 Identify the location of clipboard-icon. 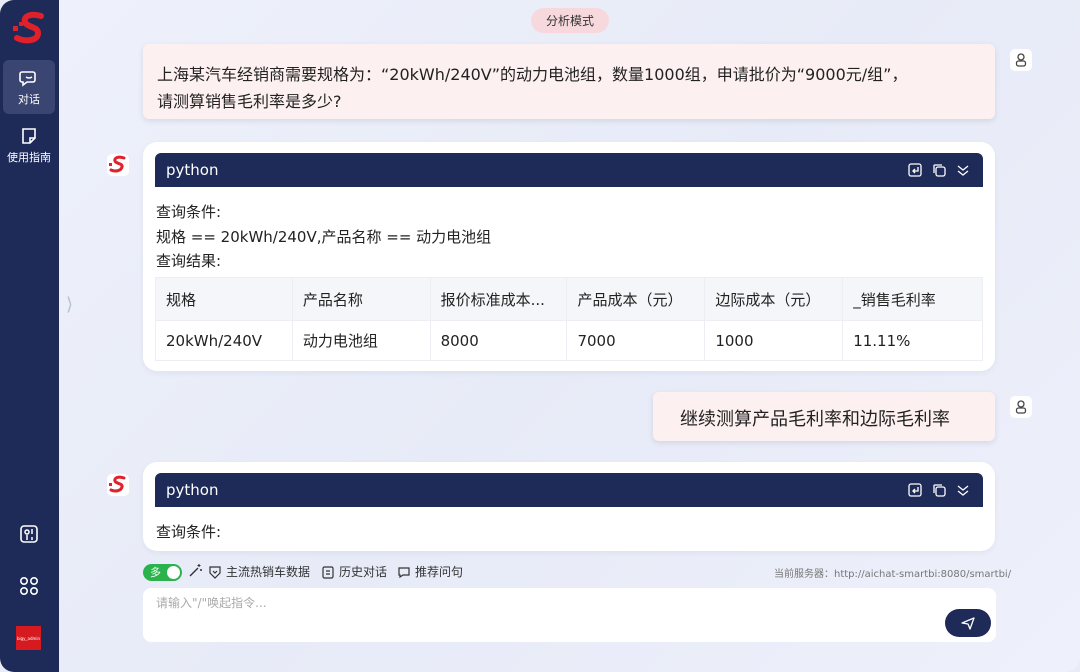
(328, 572).